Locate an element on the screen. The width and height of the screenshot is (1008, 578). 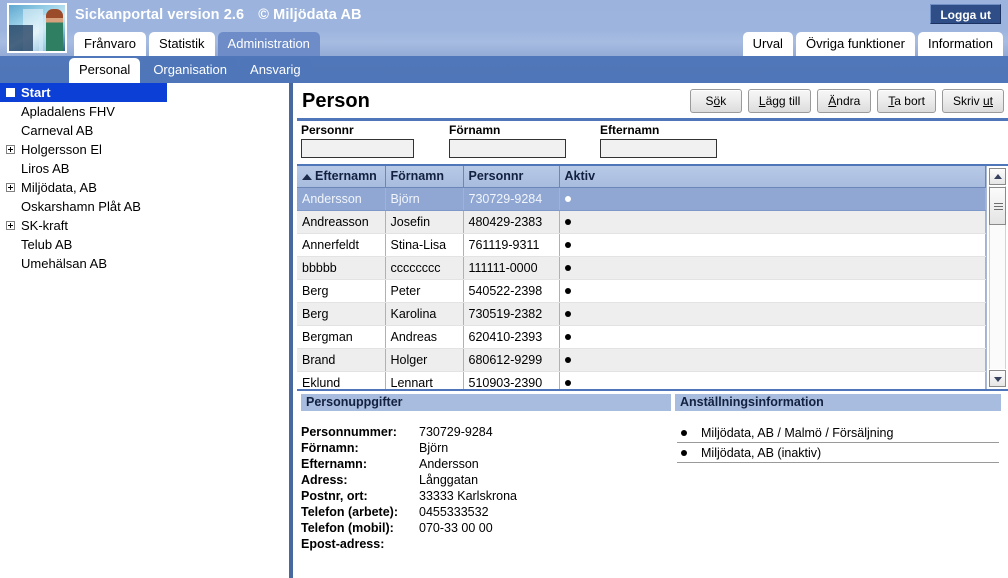
tree-item-start: Start is located at coordinates (83, 92).